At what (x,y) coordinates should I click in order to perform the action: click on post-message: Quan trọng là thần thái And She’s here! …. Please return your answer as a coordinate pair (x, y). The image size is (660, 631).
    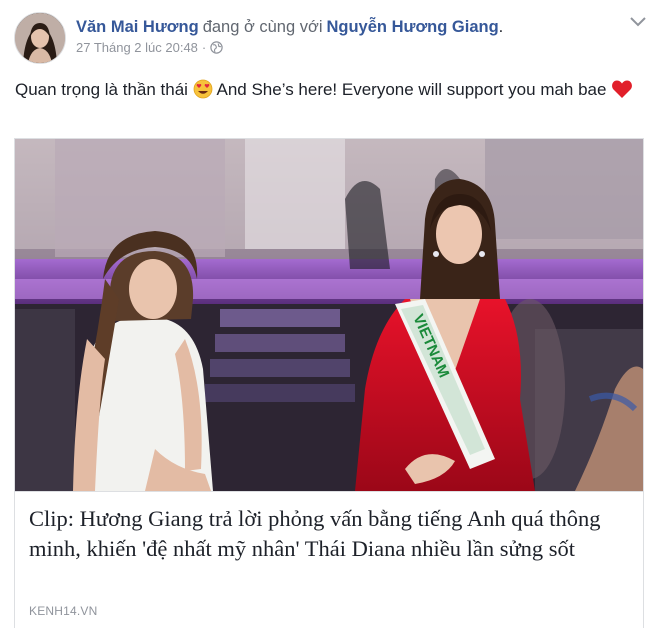
    Looking at the image, I should click on (325, 92).